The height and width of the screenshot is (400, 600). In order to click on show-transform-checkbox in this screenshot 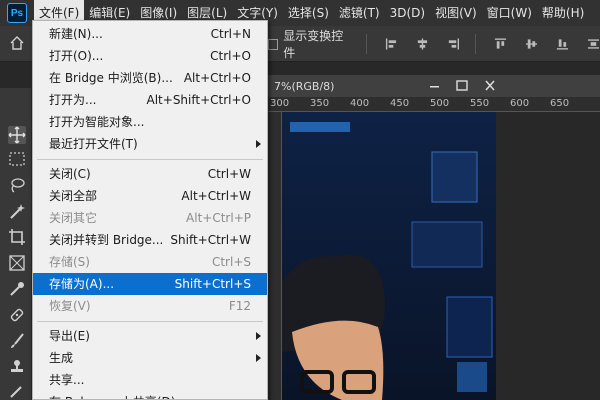, I will do `click(273, 44)`.